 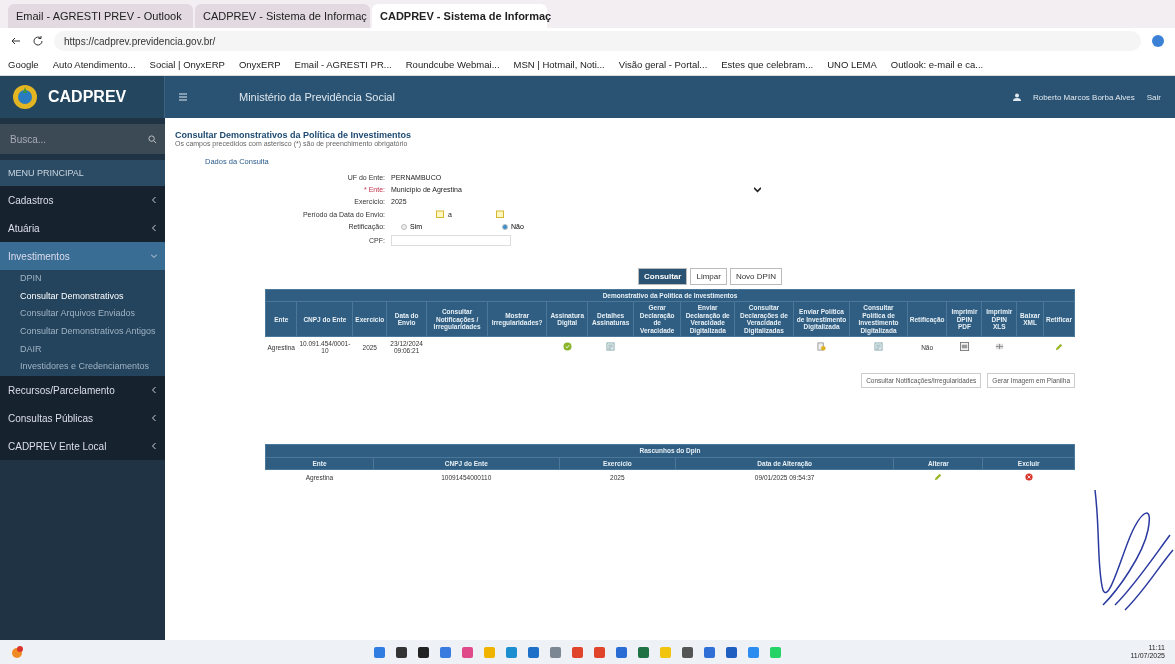 I want to click on browser-tab: Email - AGRESTI PREV - Outlook, so click(x=100, y=16).